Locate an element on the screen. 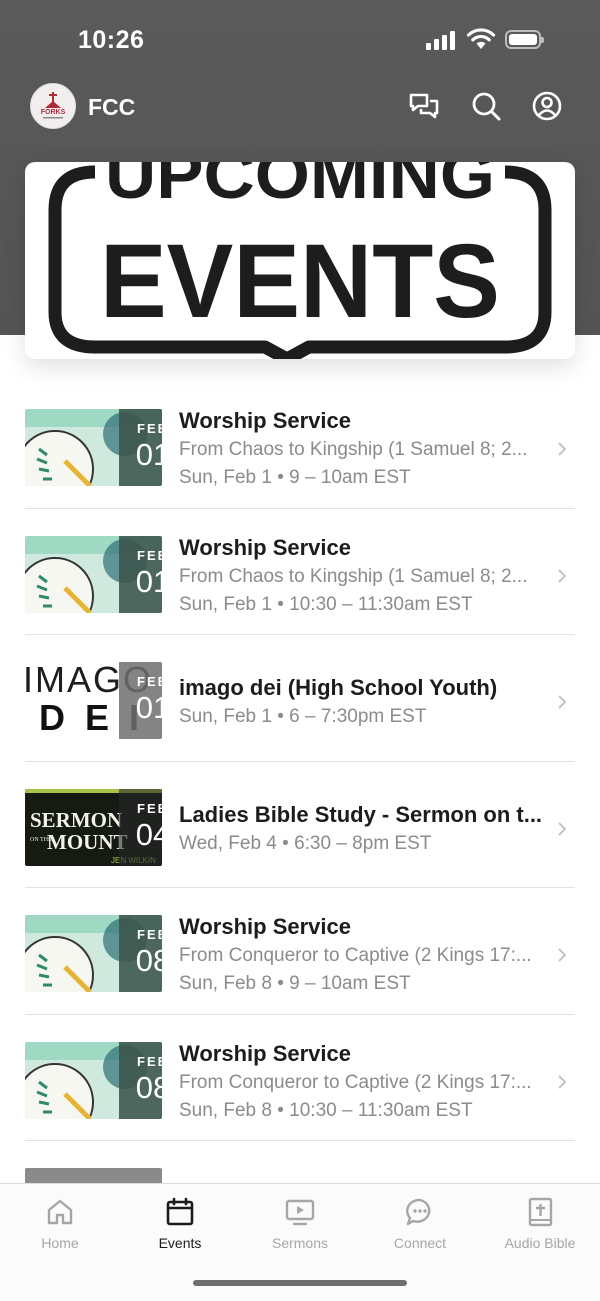 This screenshot has height=1301, width=600. tab-events: Events is located at coordinates (180, 1224).